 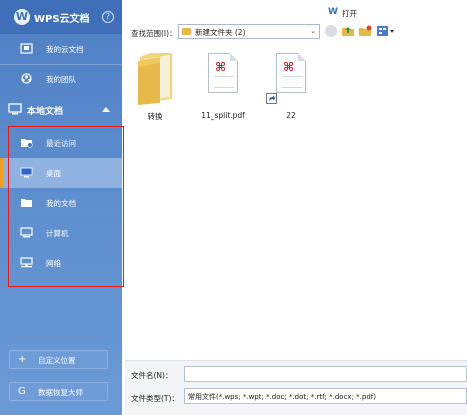 I want to click on filename-input, so click(x=325, y=374).